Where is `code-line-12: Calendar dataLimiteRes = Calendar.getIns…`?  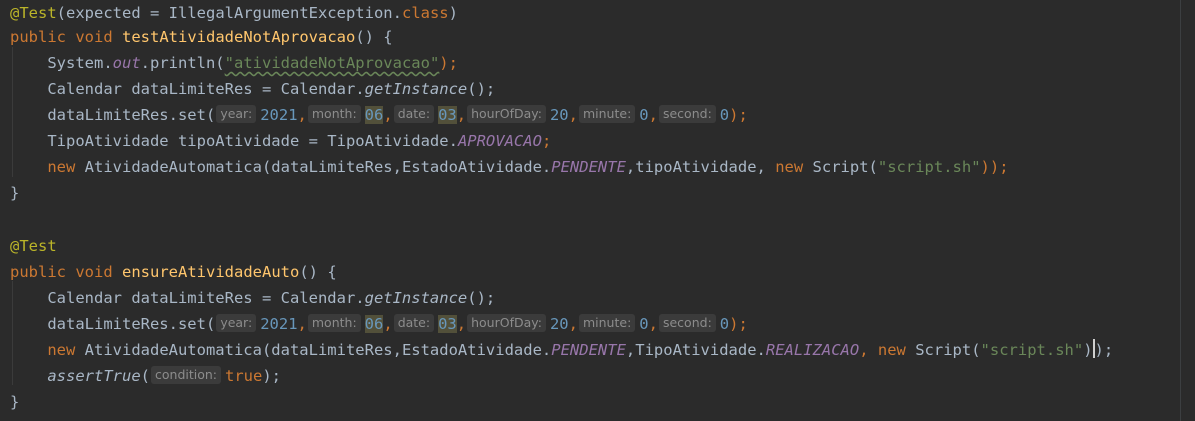
code-line-12: Calendar dataLimiteRes = Calendar.getIns… is located at coordinates (252, 298).